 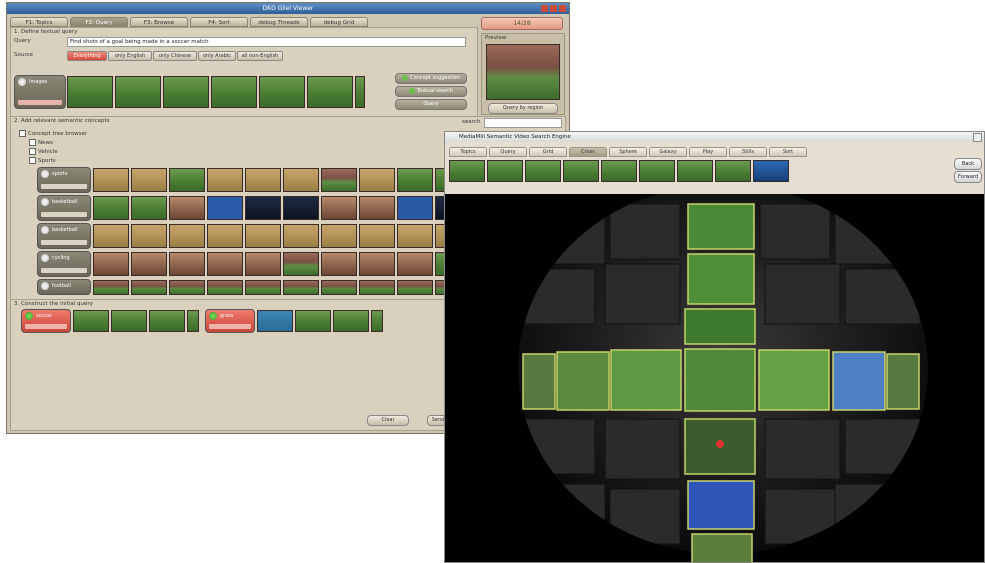 I want to click on concept-search-input, so click(x=523, y=123).